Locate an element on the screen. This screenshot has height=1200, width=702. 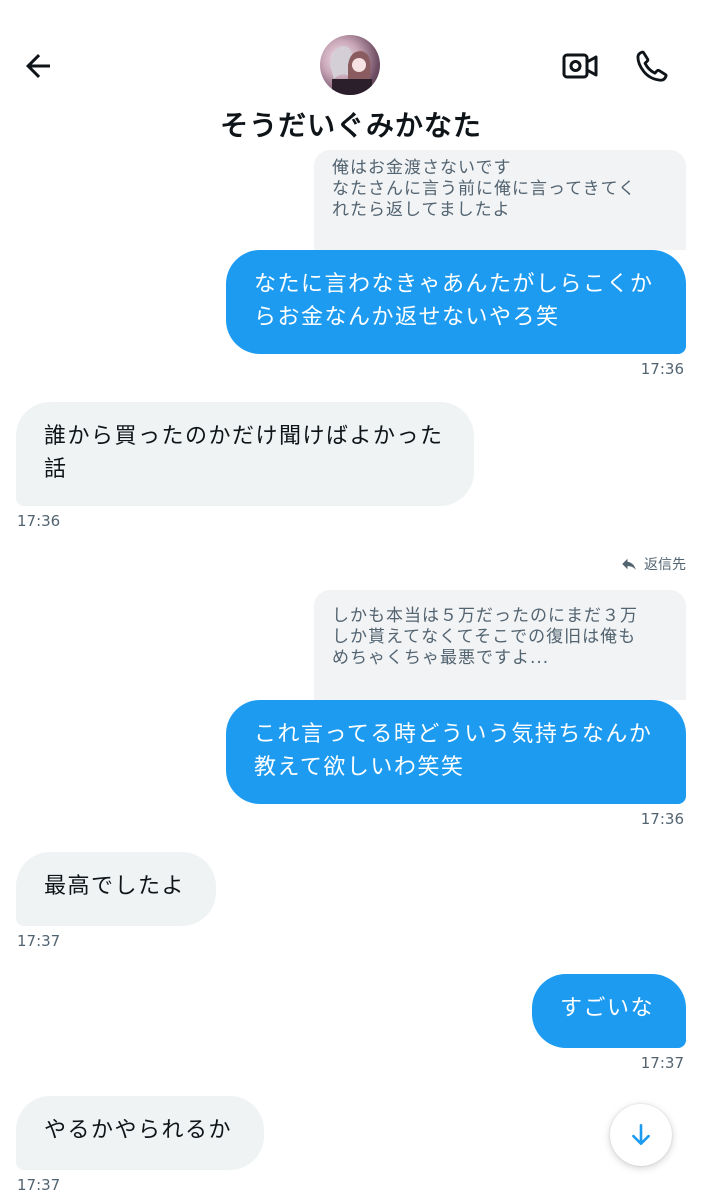
incoming-message: やるかやられるか is located at coordinates (140, 1133).